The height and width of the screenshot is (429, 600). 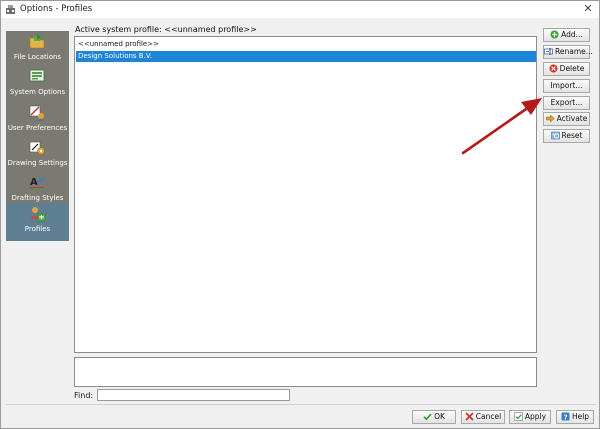 What do you see at coordinates (56, 9) in the screenshot?
I see `window-title: Options - Profiles` at bounding box center [56, 9].